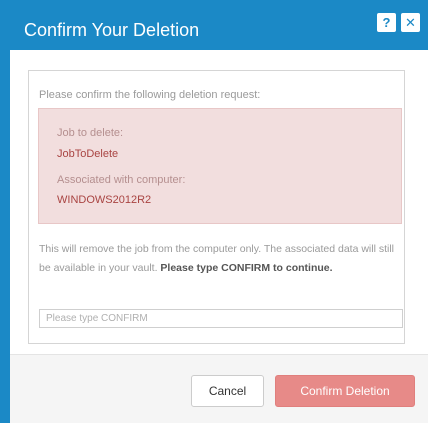 The width and height of the screenshot is (428, 423). I want to click on dialog-title: Confirm Your Deletion, so click(112, 30).